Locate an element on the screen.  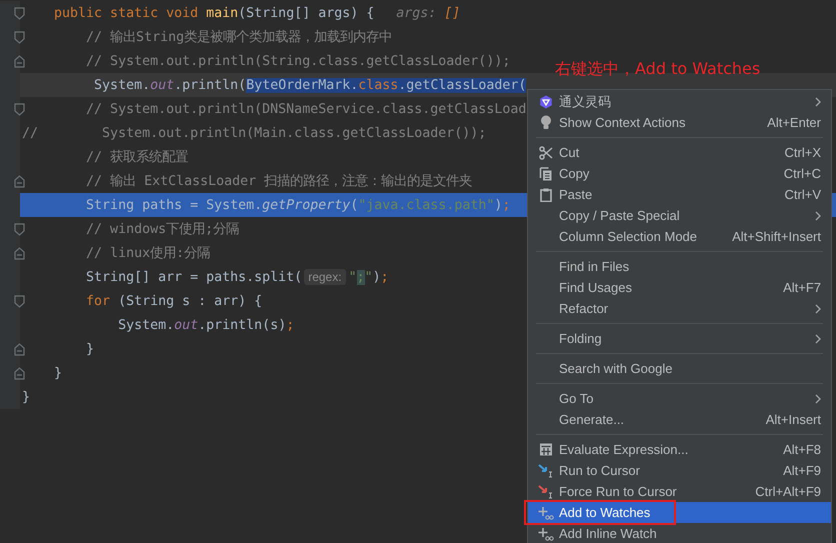
code-line: // windows下使用;分隔 is located at coordinates (162, 229).